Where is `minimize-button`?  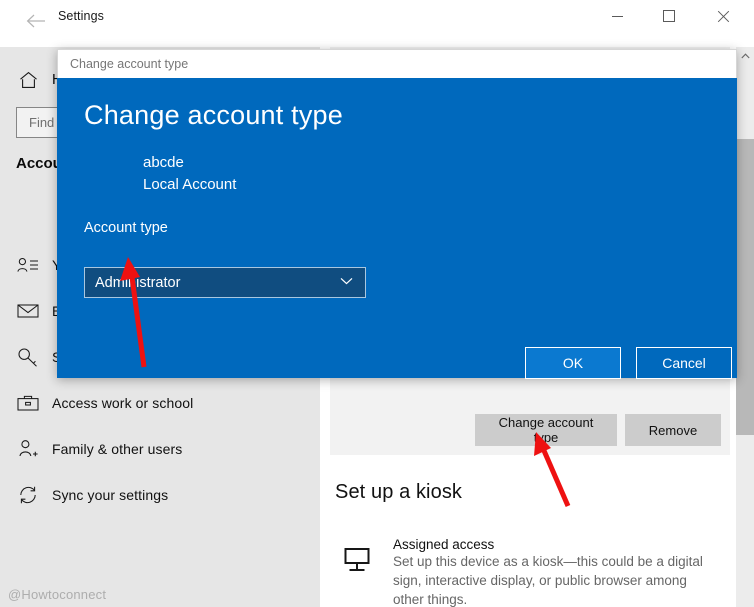
minimize-button is located at coordinates (617, 16).